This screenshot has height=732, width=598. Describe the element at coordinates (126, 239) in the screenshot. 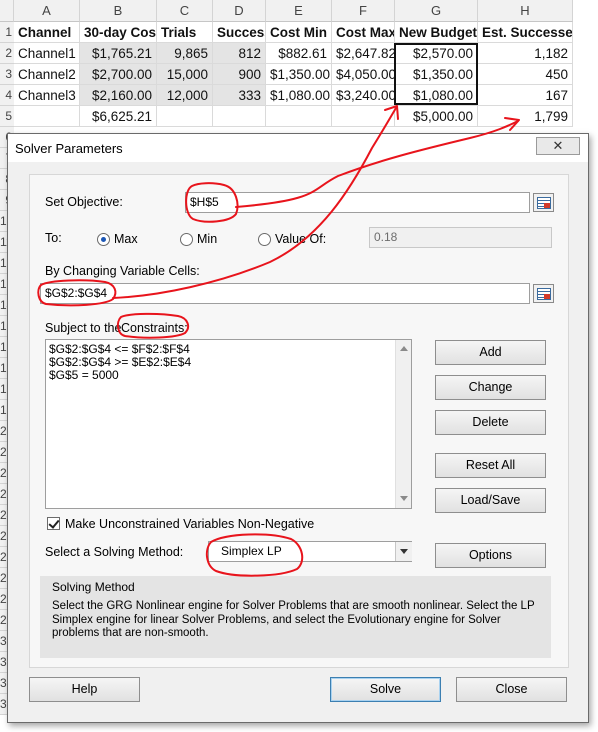

I see `max-label: Max` at that location.